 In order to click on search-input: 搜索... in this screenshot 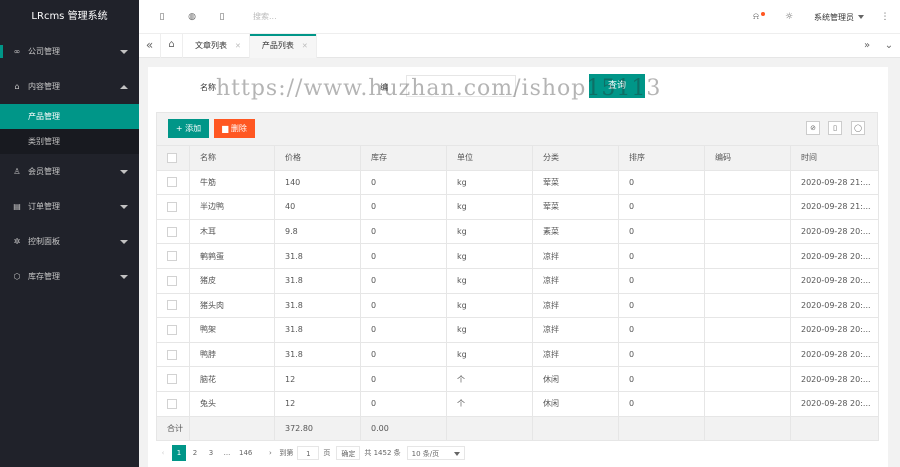, I will do `click(265, 16)`.